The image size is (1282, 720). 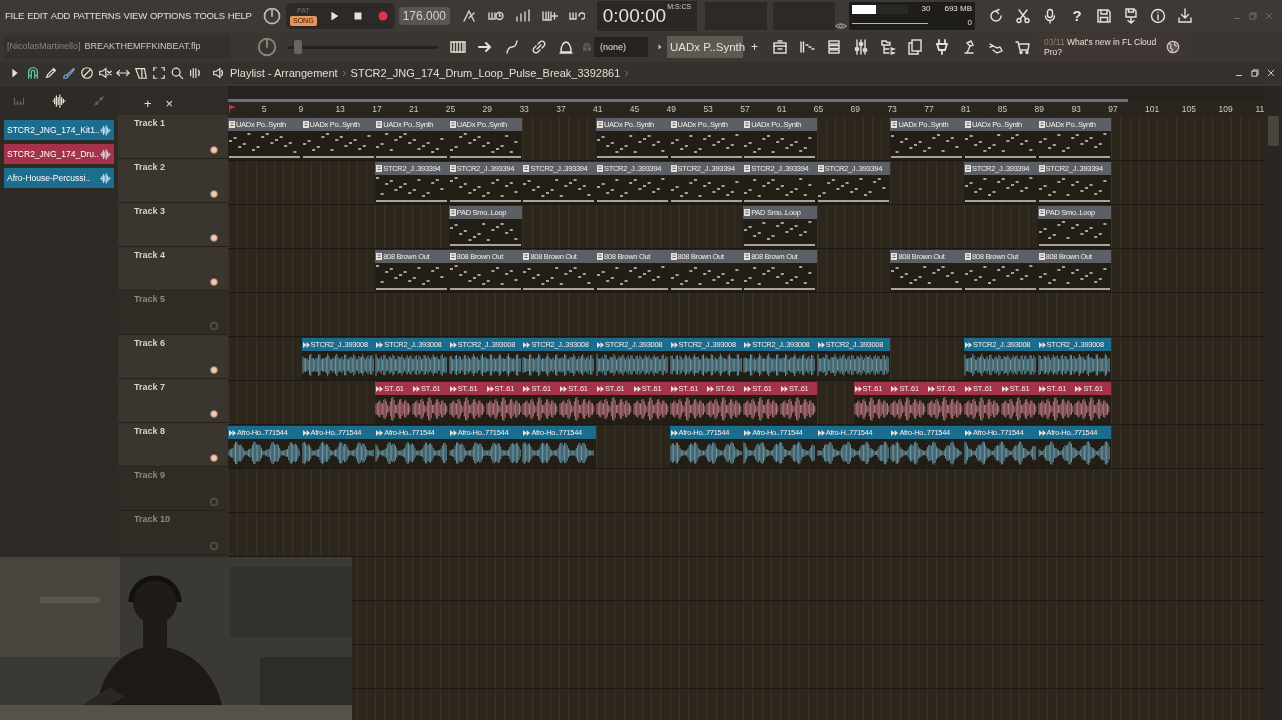 I want to click on track-header: Track 3, so click(x=173, y=225).